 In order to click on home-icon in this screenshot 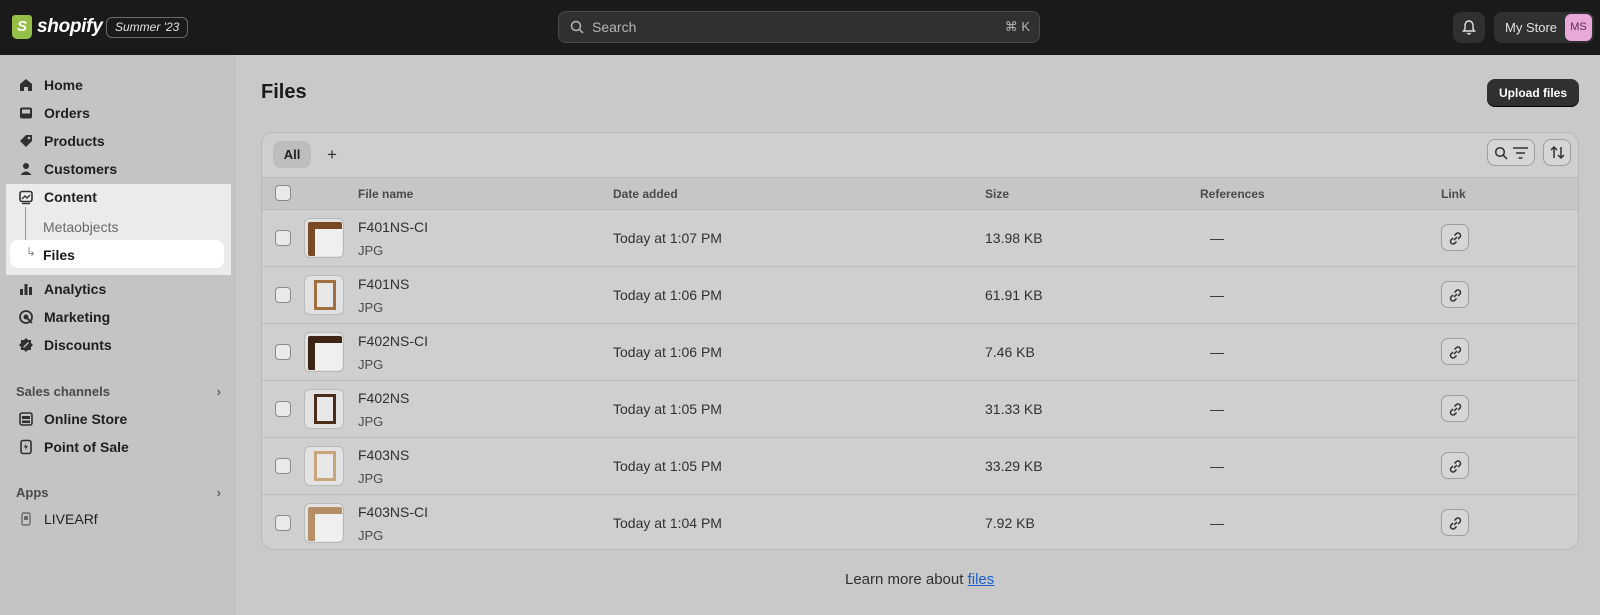, I will do `click(26, 85)`.